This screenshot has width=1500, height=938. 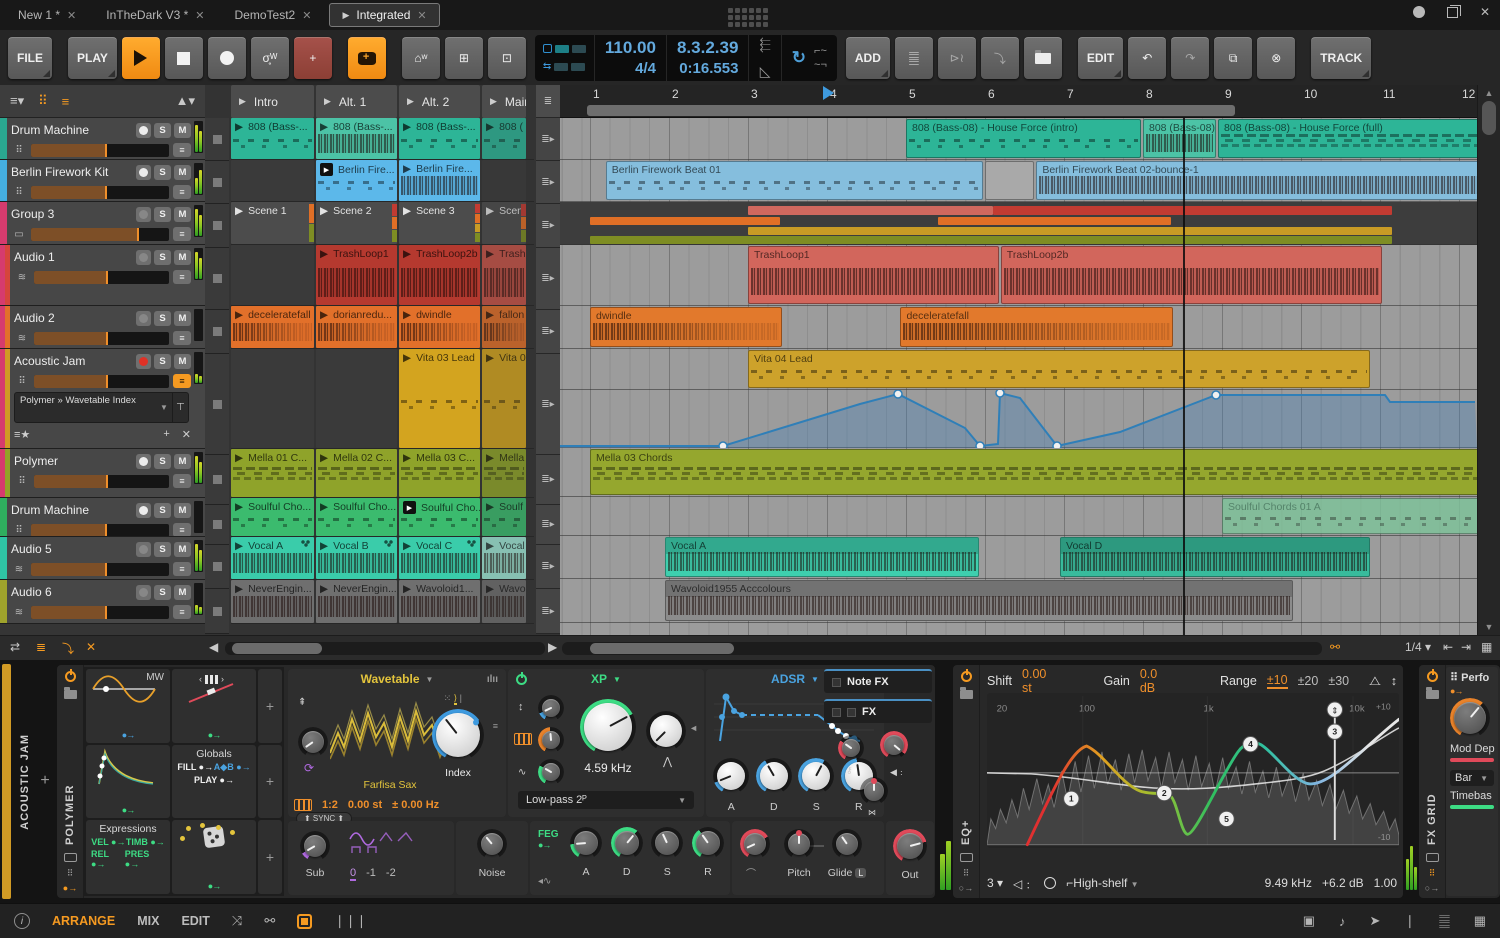 What do you see at coordinates (269, 57) in the screenshot?
I see `automation-write-button: σ̥ᵂ` at bounding box center [269, 57].